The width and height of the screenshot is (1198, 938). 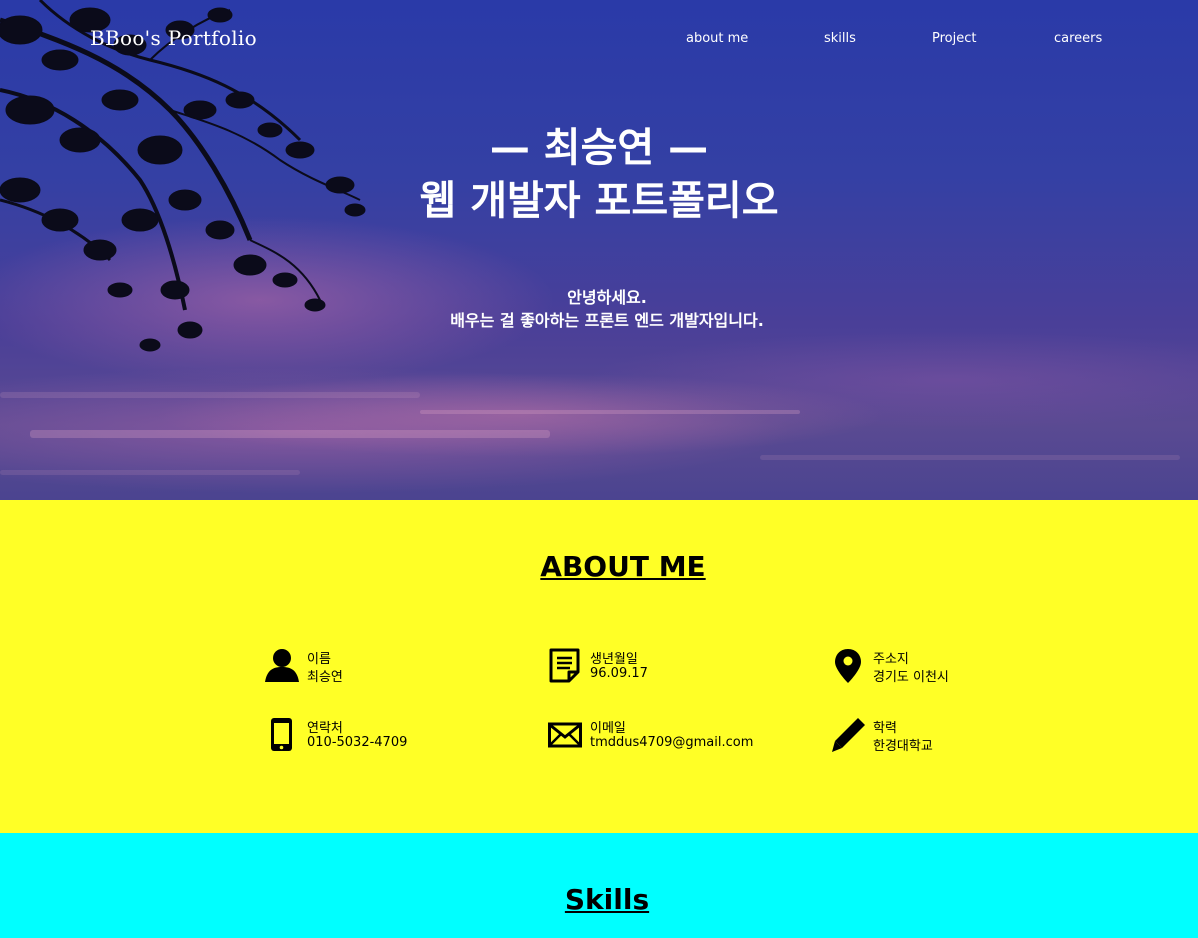 What do you see at coordinates (885, 728) in the screenshot?
I see `about-item-label: 학력` at bounding box center [885, 728].